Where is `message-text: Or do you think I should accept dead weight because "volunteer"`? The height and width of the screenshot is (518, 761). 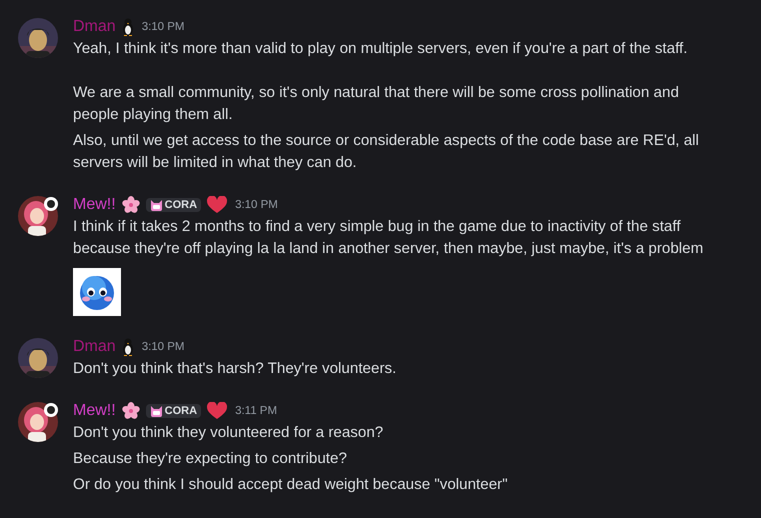
message-text: Or do you think I should accept dead weight because "volunteer" is located at coordinates (290, 485).